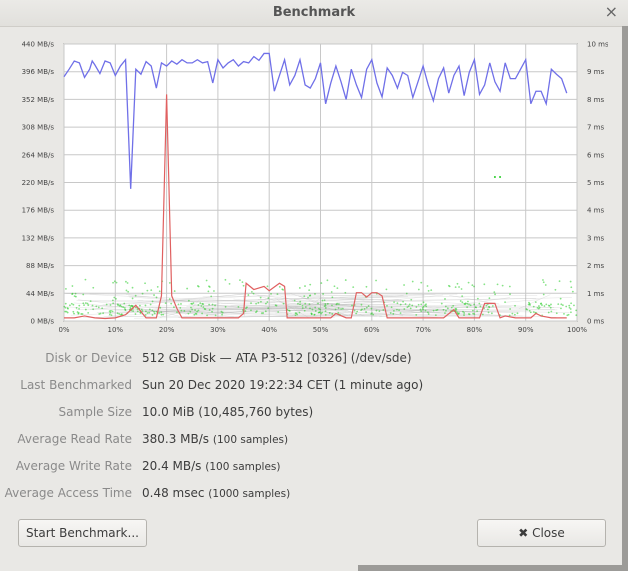 Image resolution: width=628 pixels, height=571 pixels. Describe the element at coordinates (493, 568) in the screenshot. I see `window-shadow-bottom` at that location.